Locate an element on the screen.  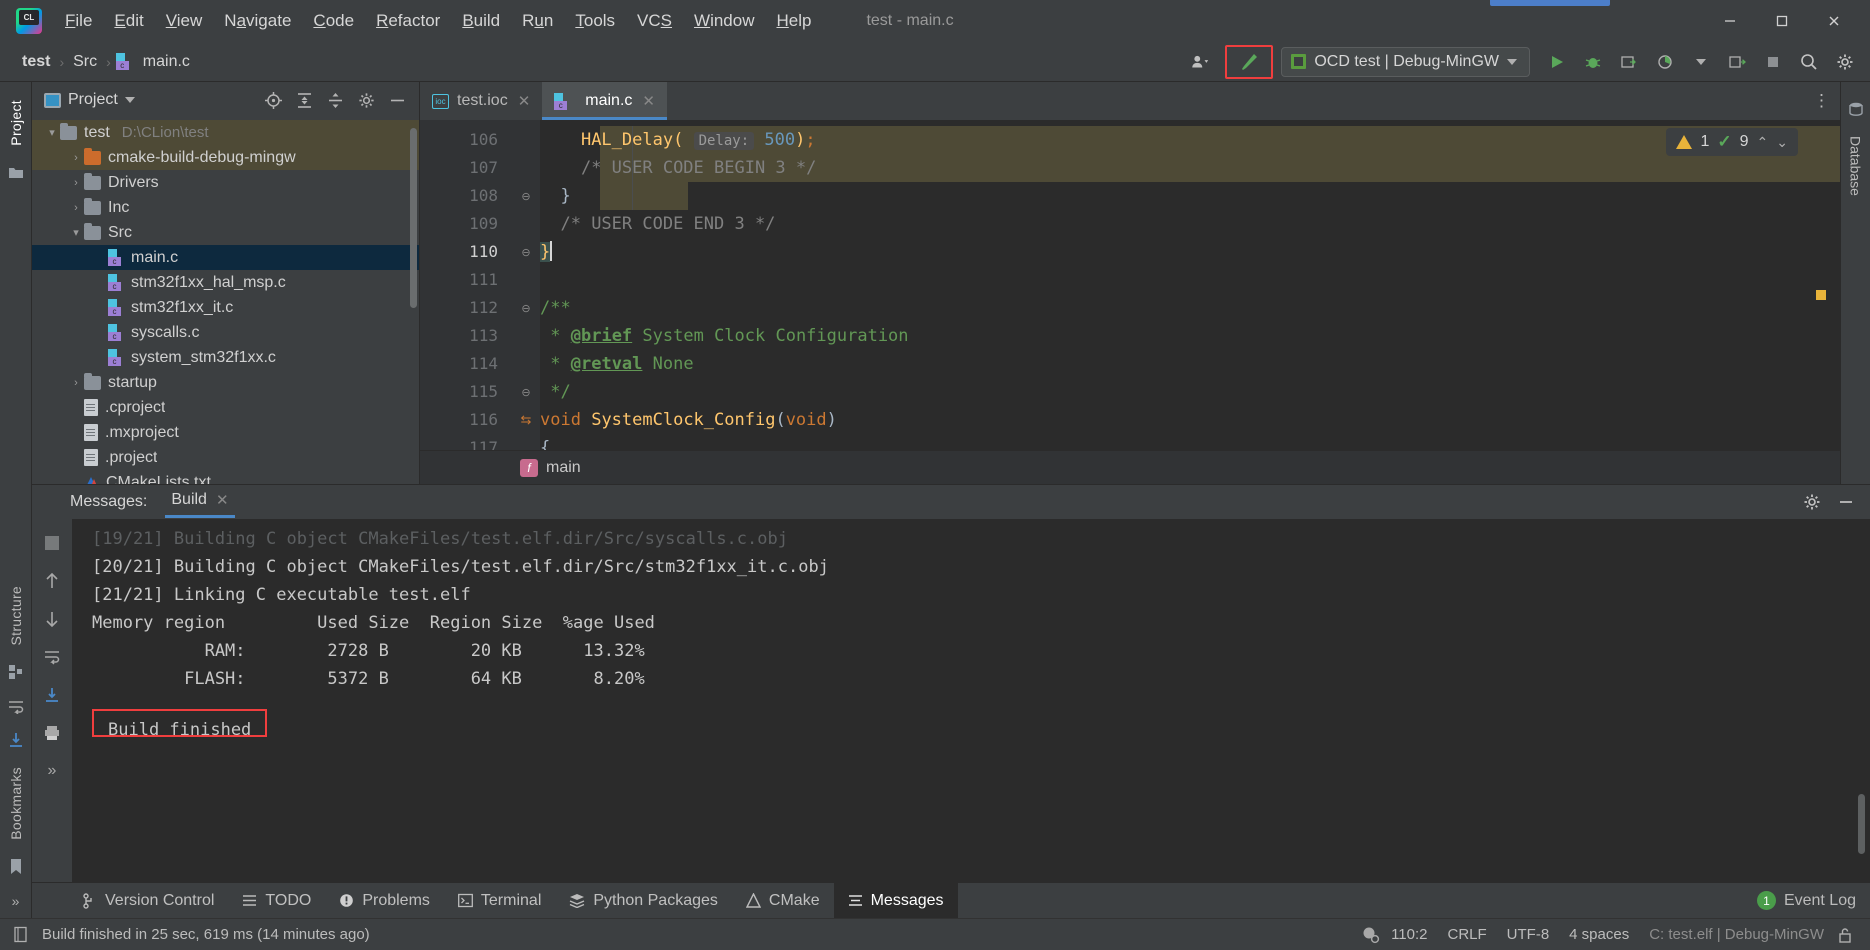
code-line-108: } is located at coordinates (1190, 196).